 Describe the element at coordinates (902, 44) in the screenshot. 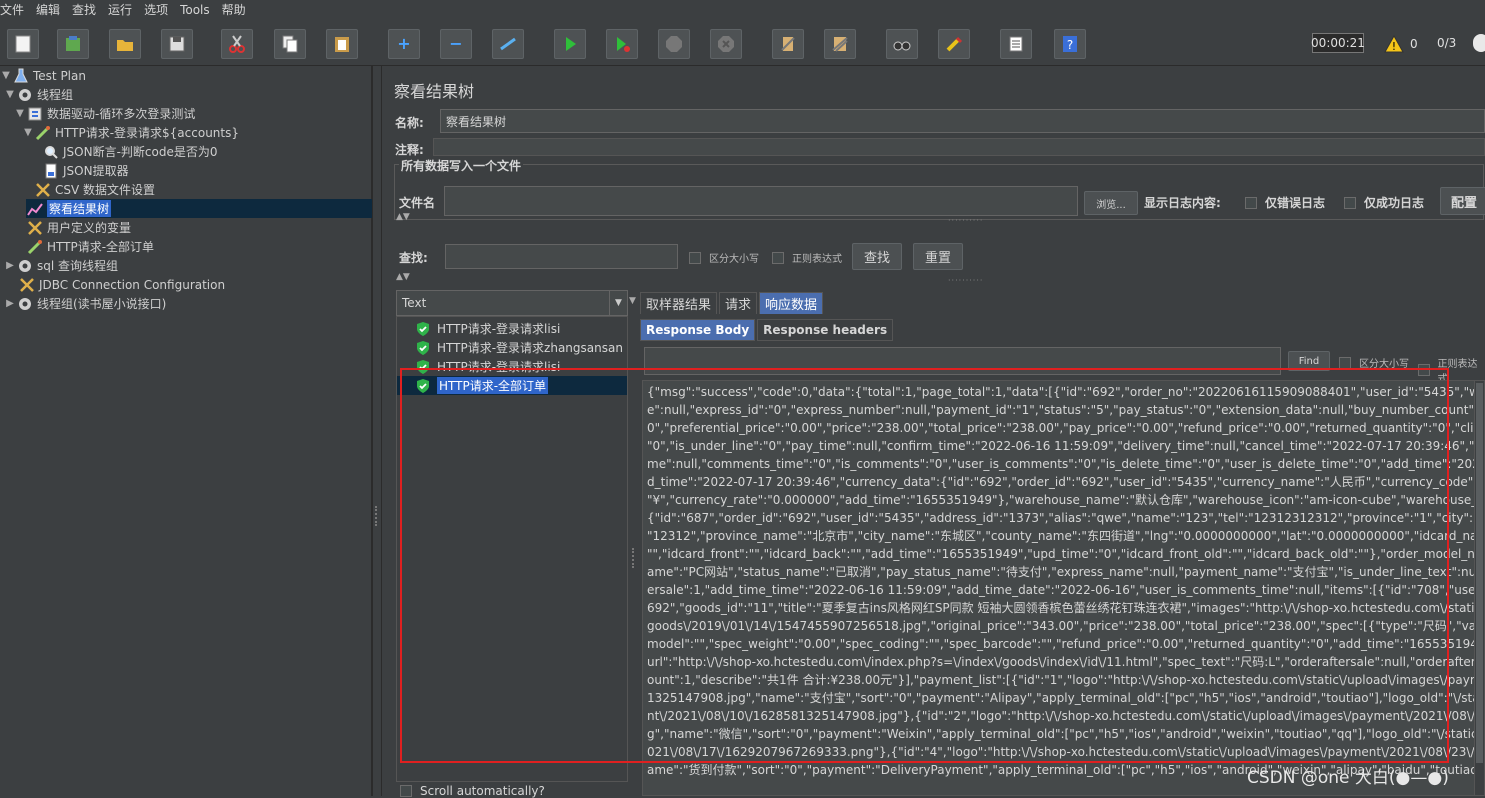

I see `binoculars-icon` at that location.